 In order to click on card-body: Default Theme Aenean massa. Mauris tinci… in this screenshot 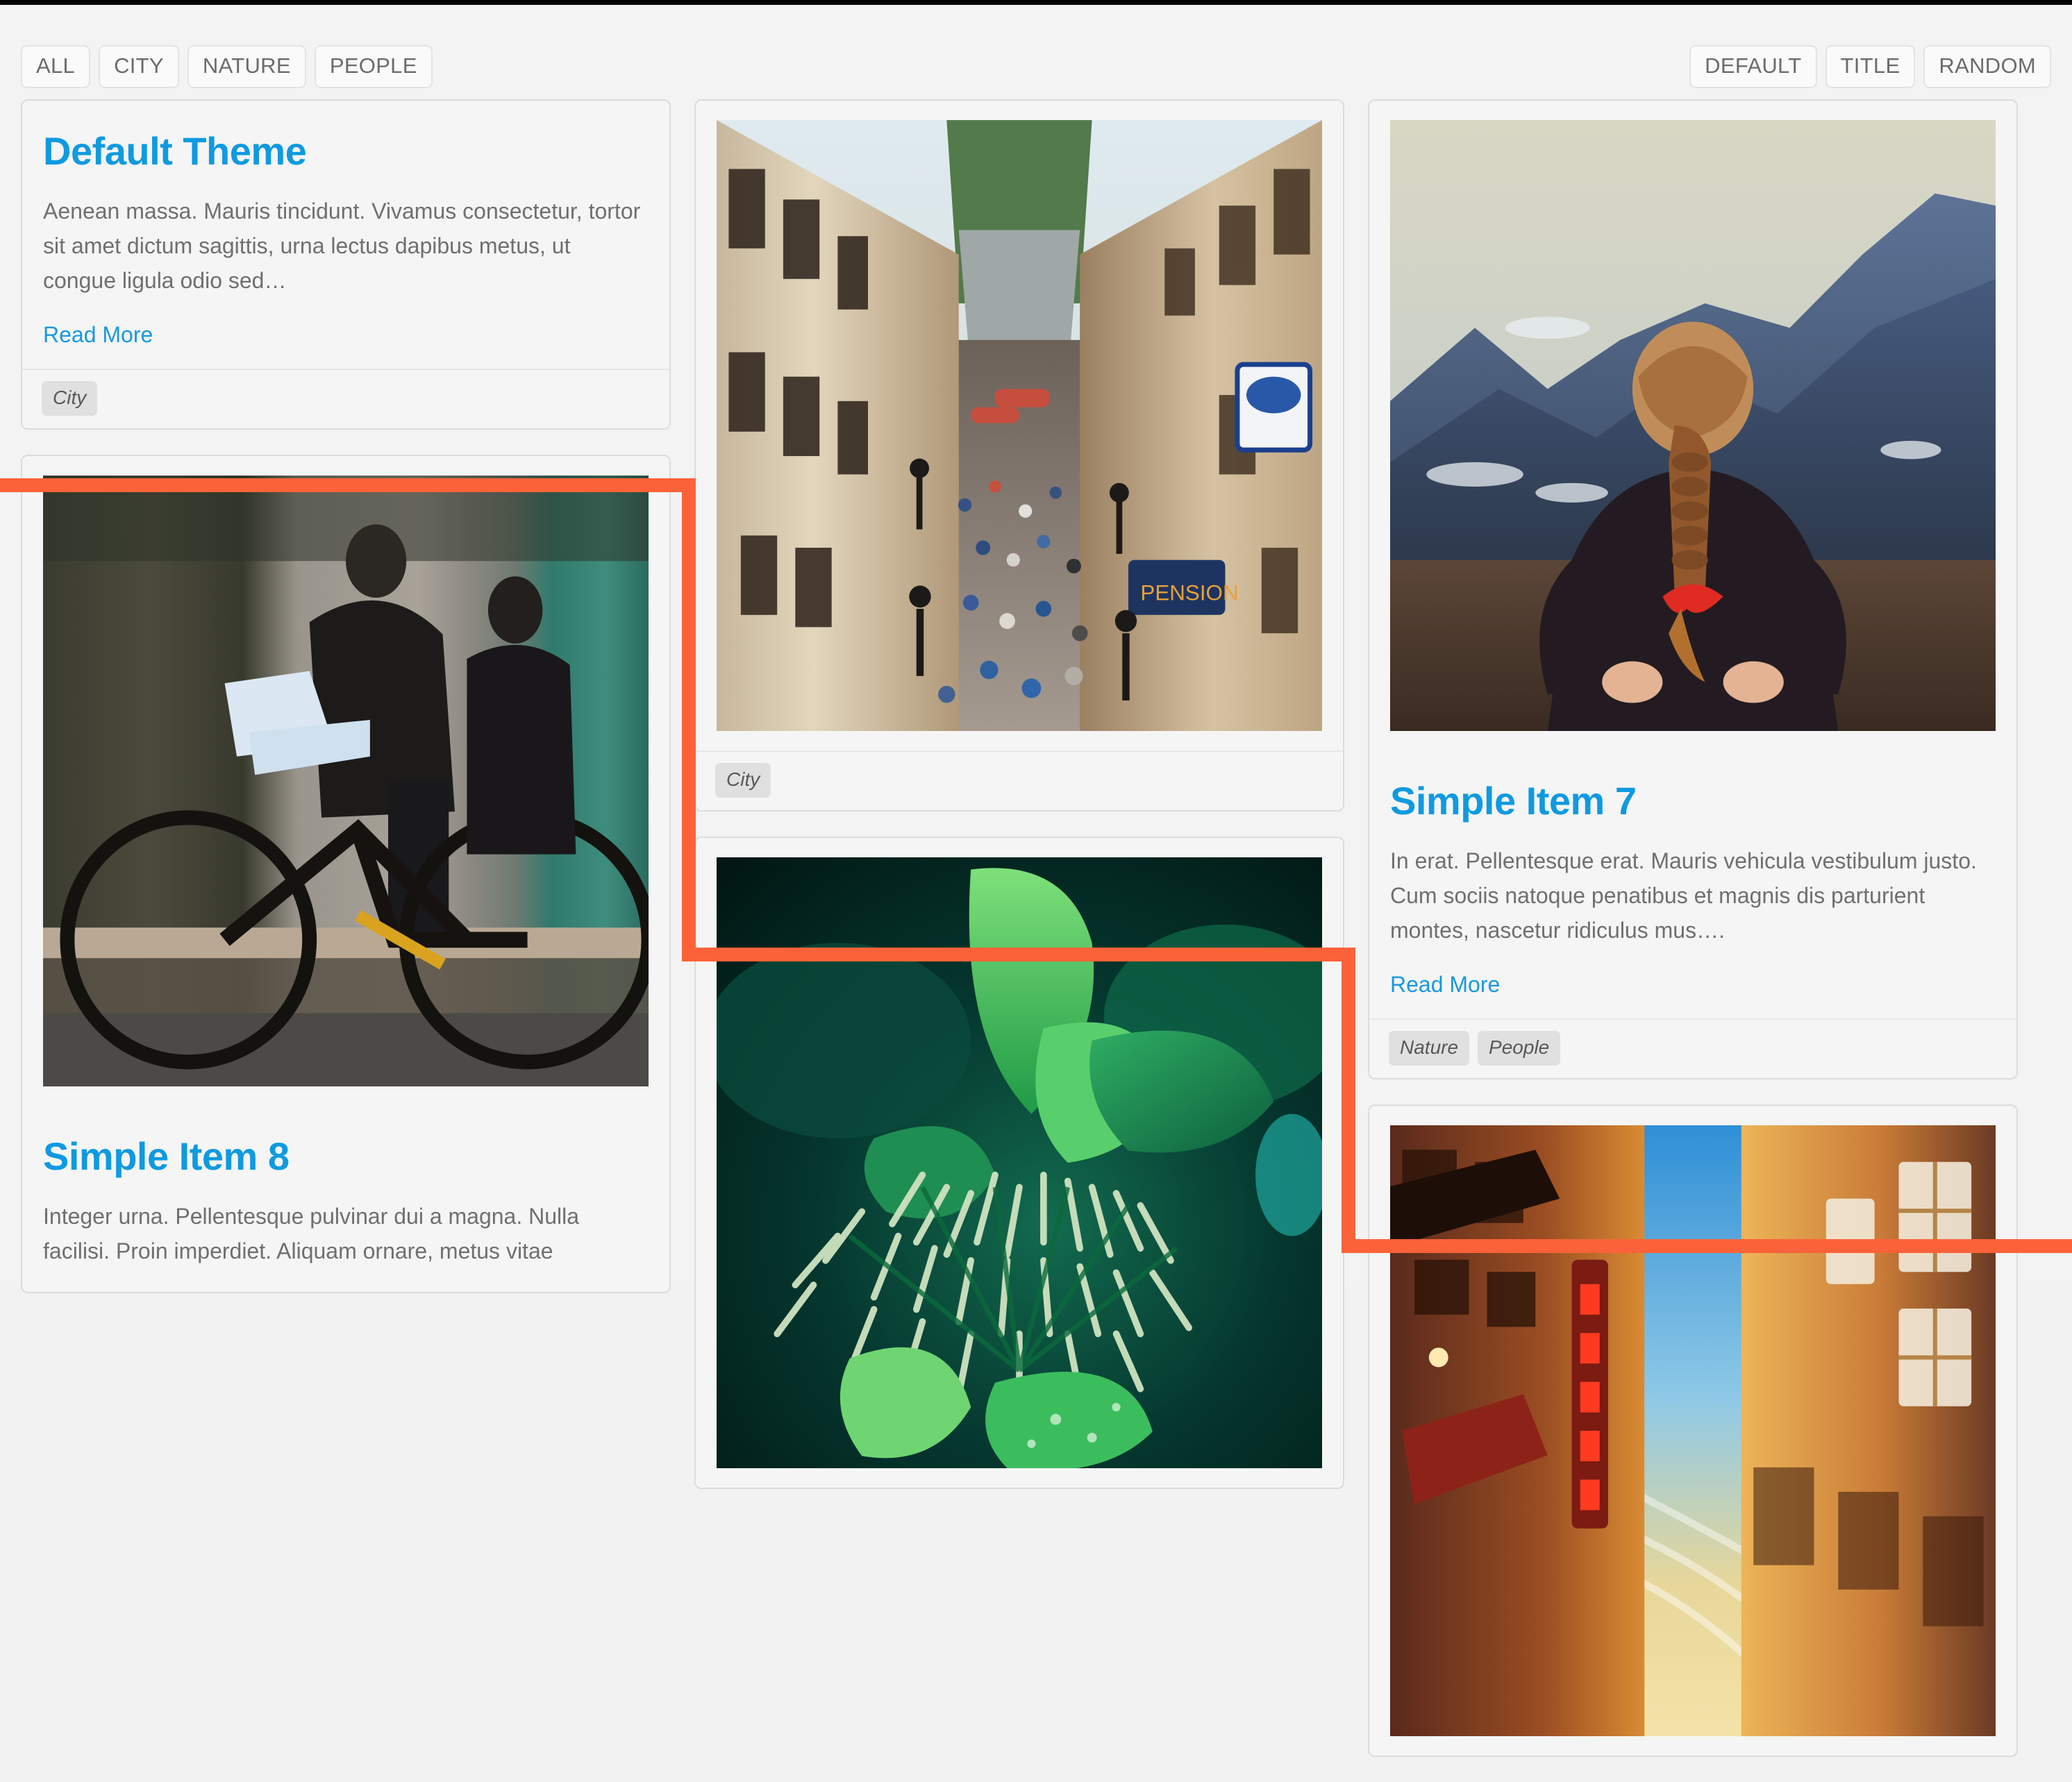, I will do `click(345, 235)`.